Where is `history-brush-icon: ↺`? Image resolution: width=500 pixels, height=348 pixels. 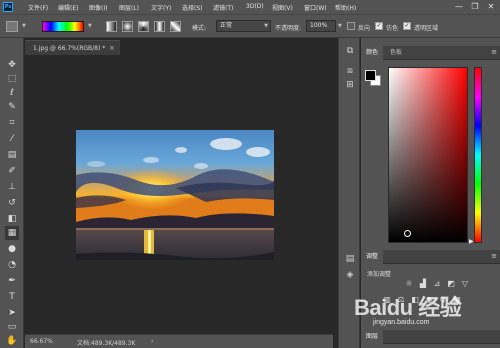
history-brush-icon: ↺ is located at coordinates (12, 203).